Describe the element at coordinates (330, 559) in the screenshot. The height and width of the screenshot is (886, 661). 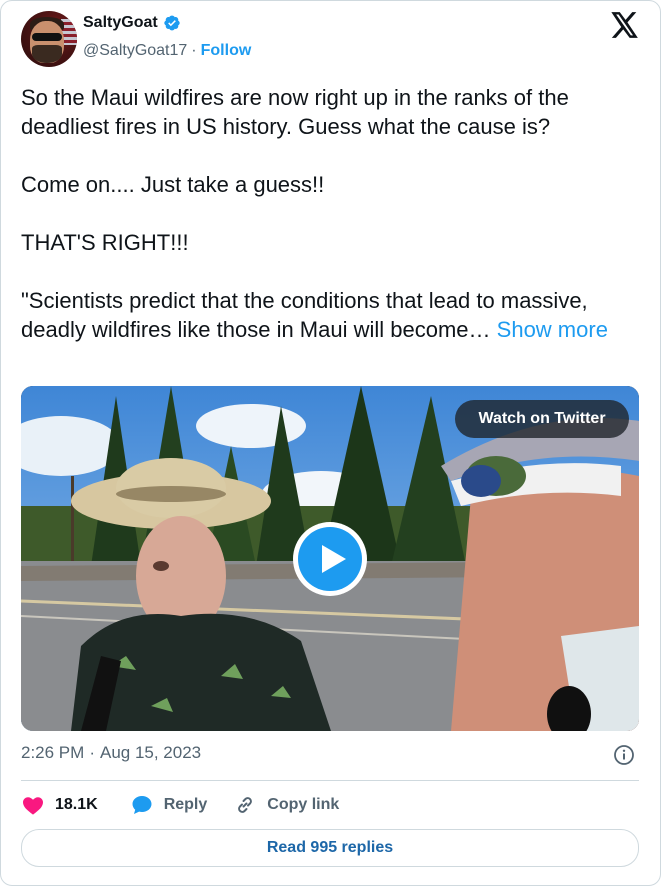
I see `play-icon` at that location.